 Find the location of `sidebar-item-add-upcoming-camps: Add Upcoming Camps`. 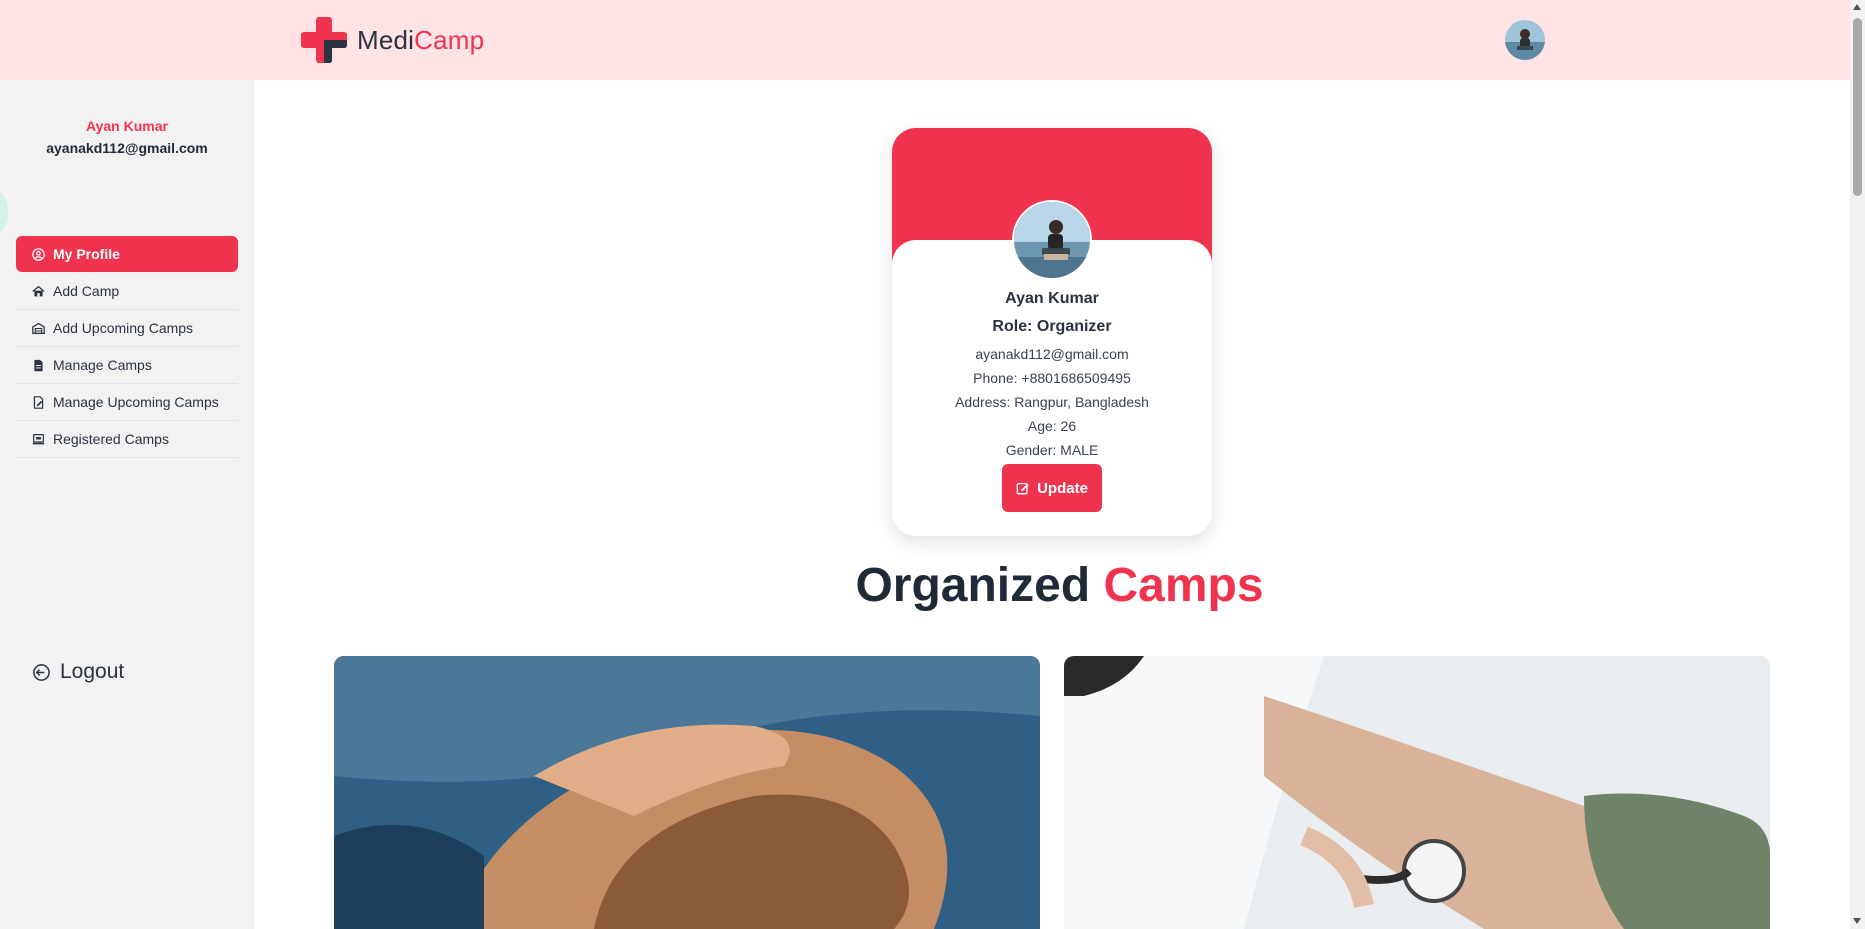

sidebar-item-add-upcoming-camps: Add Upcoming Camps is located at coordinates (127, 328).